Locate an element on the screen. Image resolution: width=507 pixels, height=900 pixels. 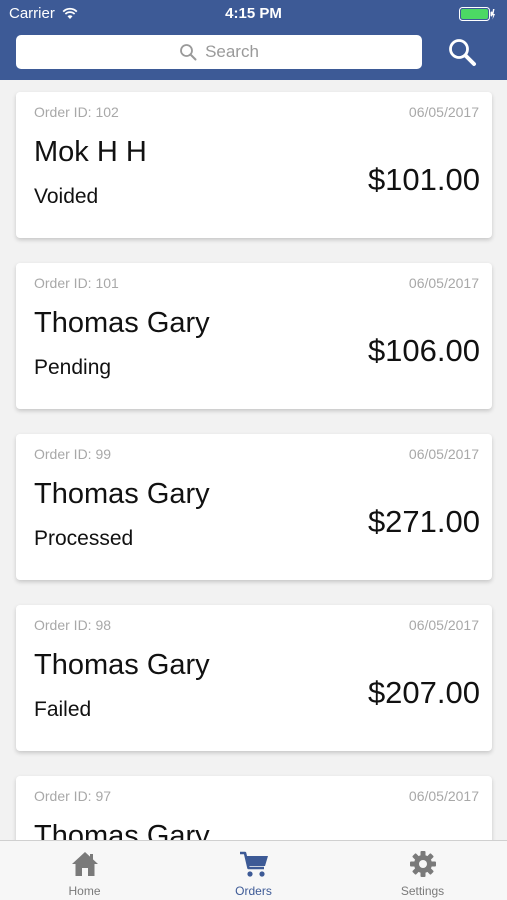
tab-settings: Settings is located at coordinates (422, 870).